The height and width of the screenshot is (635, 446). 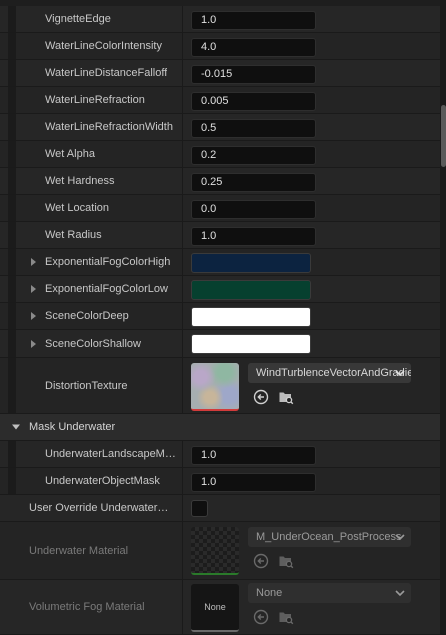 What do you see at coordinates (95, 100) in the screenshot?
I see `property-label: WaterLineRefraction` at bounding box center [95, 100].